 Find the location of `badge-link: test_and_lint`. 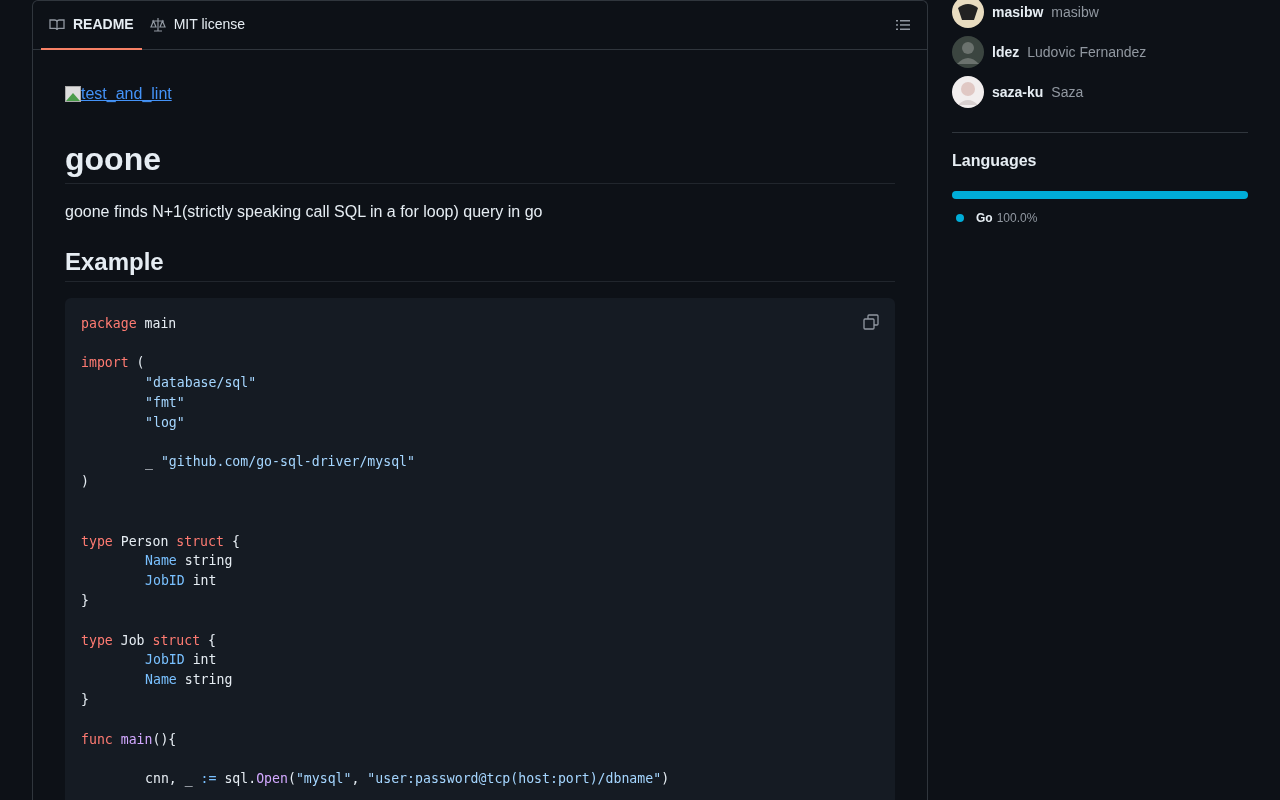

badge-link: test_and_lint is located at coordinates (118, 94).